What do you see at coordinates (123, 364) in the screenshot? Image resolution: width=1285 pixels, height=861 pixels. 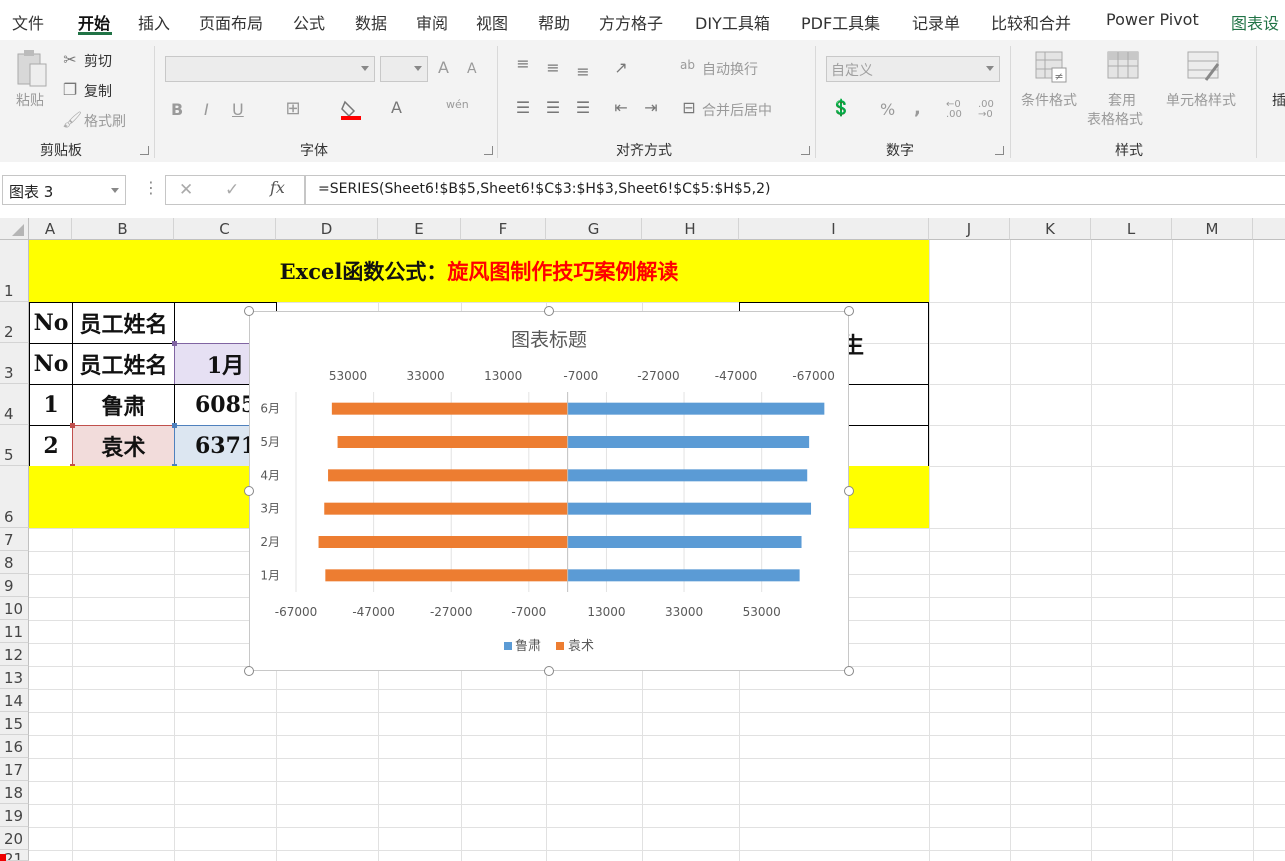 I see `cell-b3: 员工姓名` at bounding box center [123, 364].